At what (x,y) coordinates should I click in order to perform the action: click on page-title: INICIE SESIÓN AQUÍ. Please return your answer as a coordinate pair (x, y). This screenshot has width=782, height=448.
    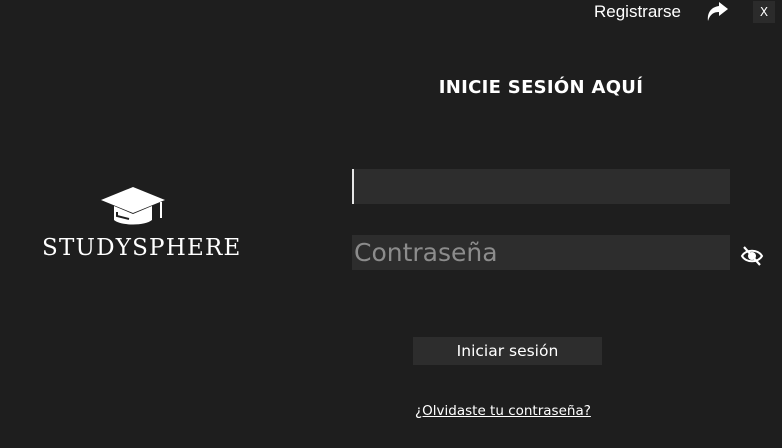
    Looking at the image, I should click on (541, 87).